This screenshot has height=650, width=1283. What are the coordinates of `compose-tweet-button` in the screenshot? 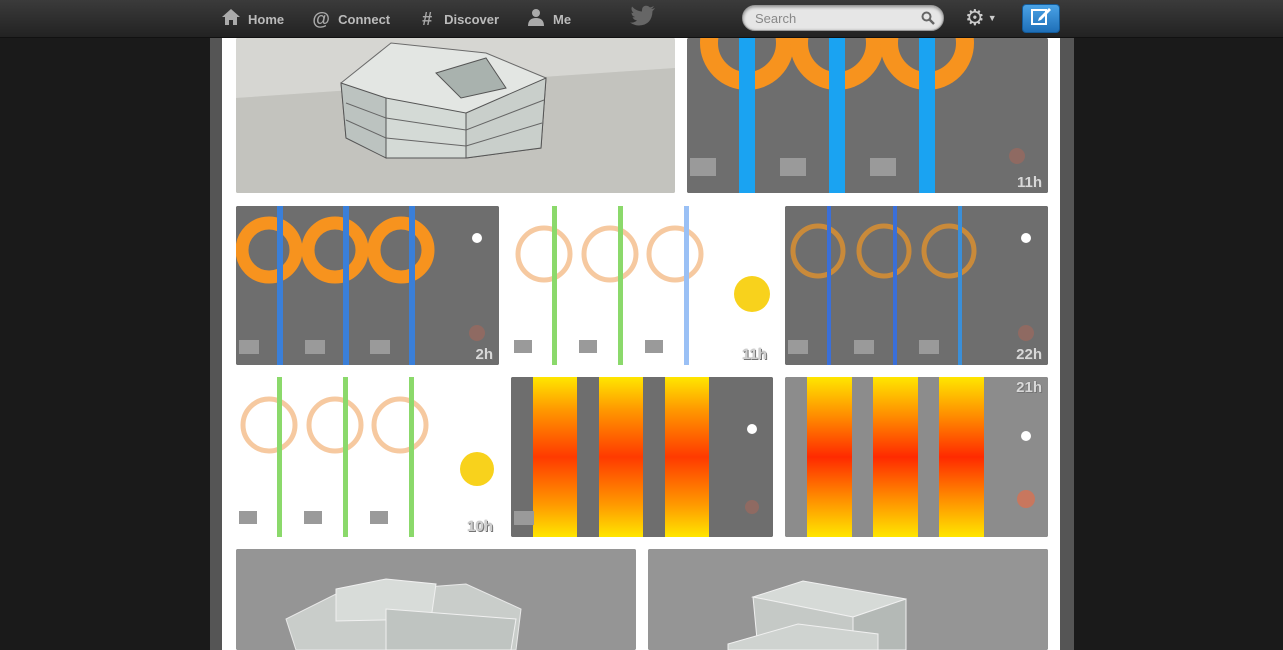 It's located at (1041, 18).